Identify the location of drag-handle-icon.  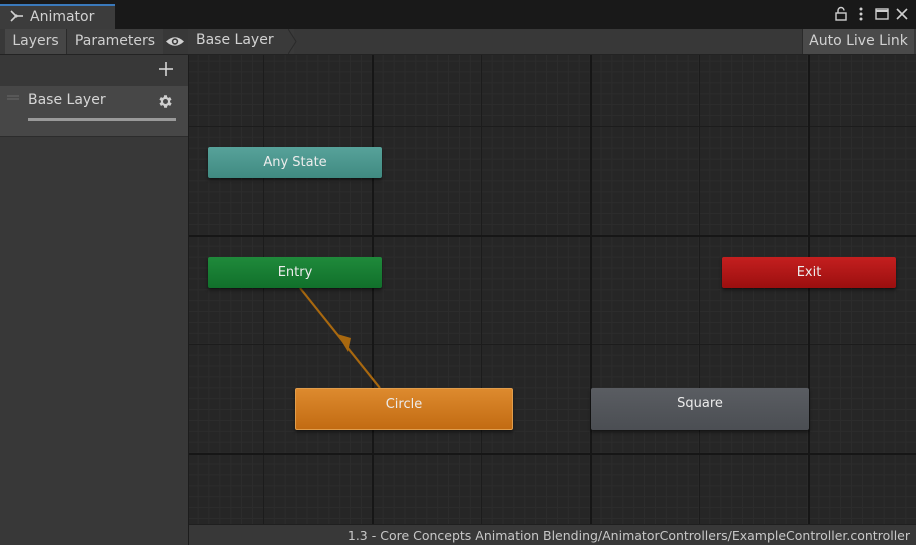
(13, 98).